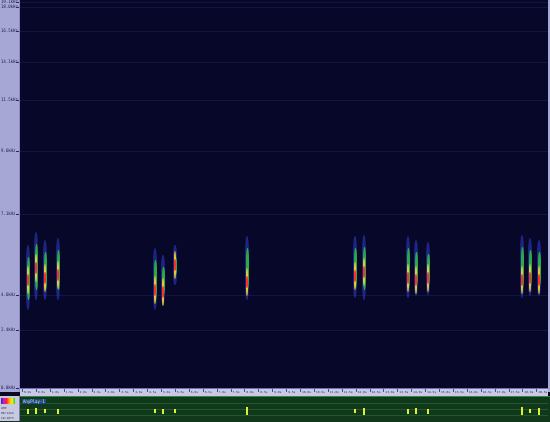 This screenshot has height=422, width=550. I want to click on time-tick-label: 3.5s, so click(125, 392).